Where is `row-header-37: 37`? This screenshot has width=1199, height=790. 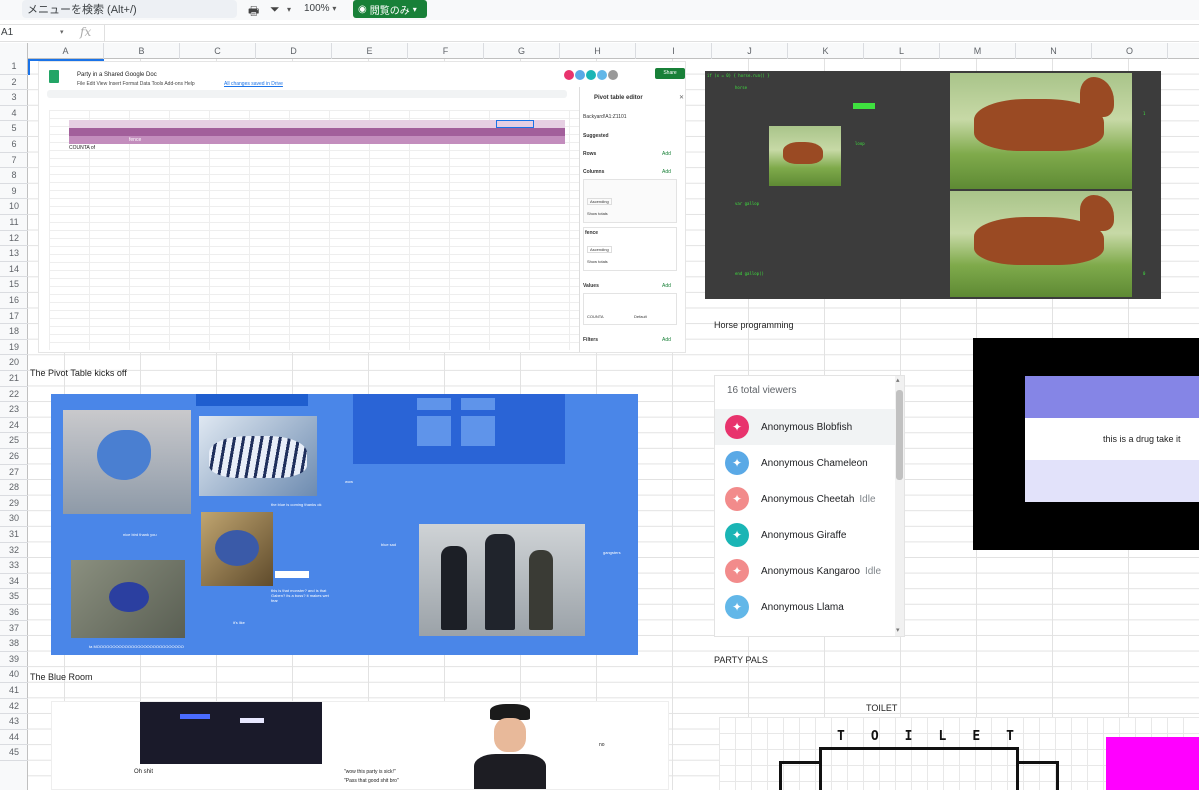
row-header-37: 37 is located at coordinates (14, 629).